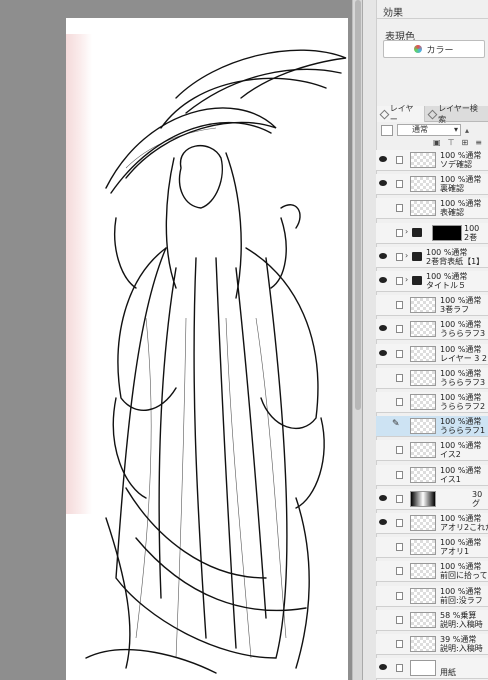  What do you see at coordinates (464, 358) in the screenshot?
I see `layer-name: レイヤー 3 2` at bounding box center [464, 358].